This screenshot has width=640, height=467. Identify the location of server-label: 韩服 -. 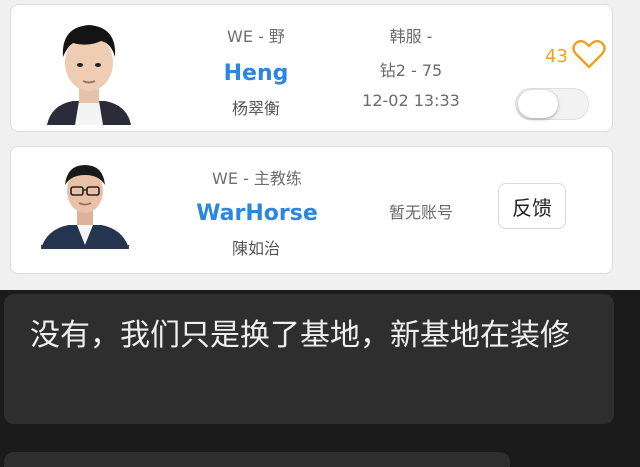
(411, 36).